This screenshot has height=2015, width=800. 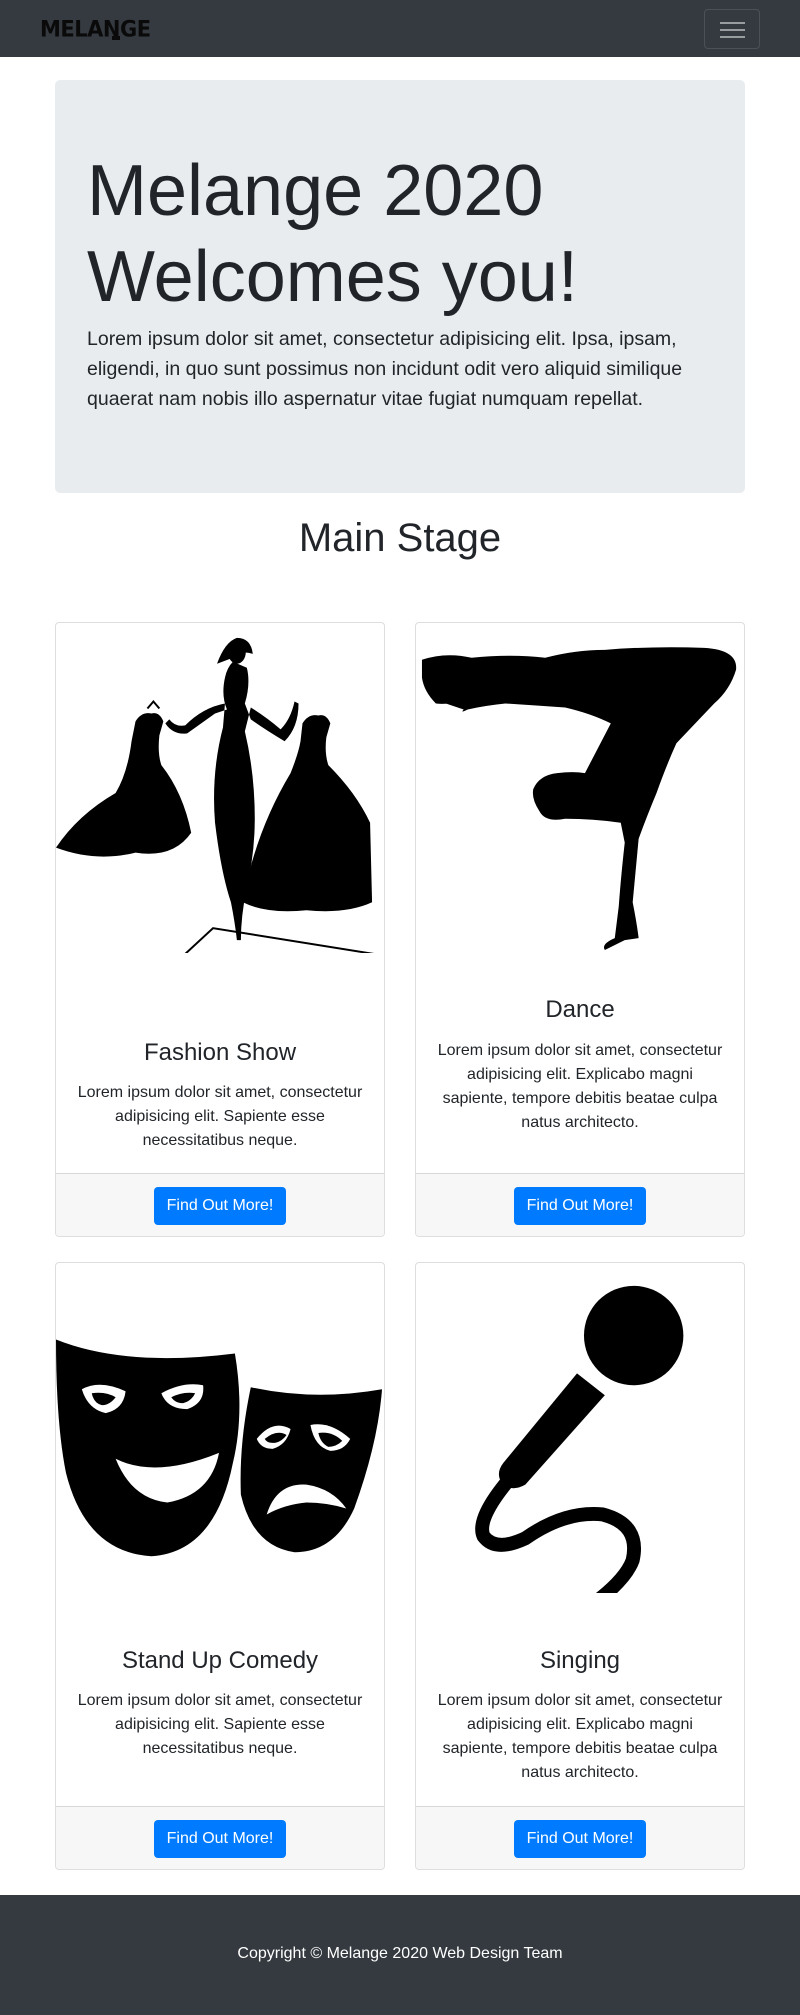 I want to click on brand-logo-mark, so click(x=116, y=38).